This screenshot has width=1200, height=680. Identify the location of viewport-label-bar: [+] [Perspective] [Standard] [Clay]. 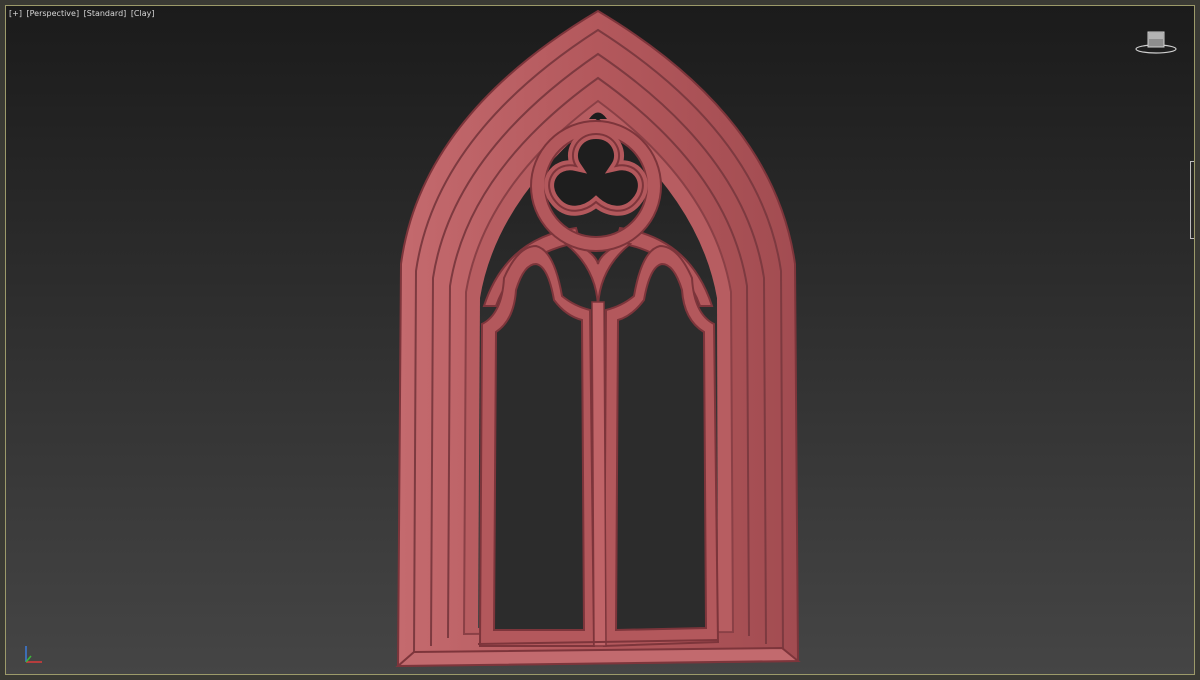
(83, 14).